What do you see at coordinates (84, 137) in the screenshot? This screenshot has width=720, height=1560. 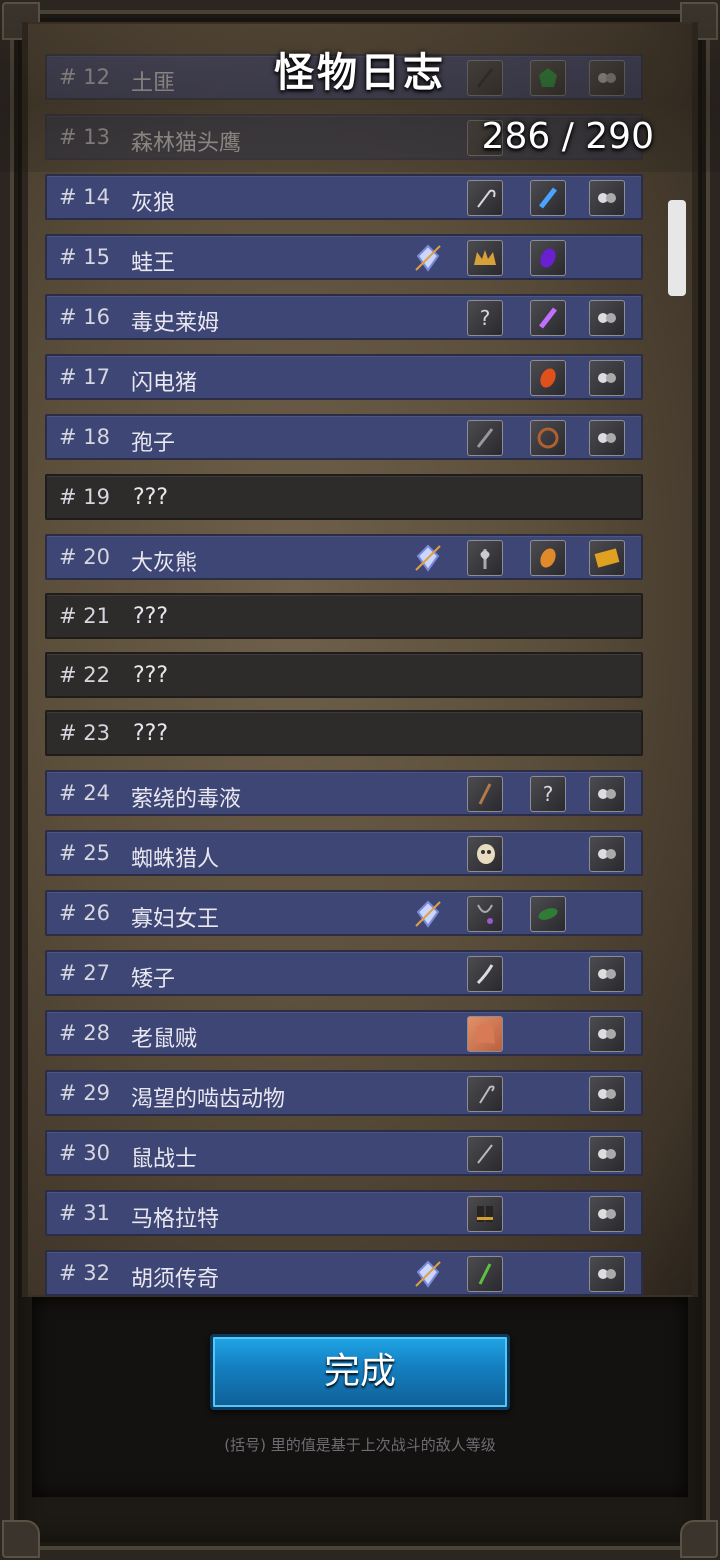 I see `monster-number: # 13` at bounding box center [84, 137].